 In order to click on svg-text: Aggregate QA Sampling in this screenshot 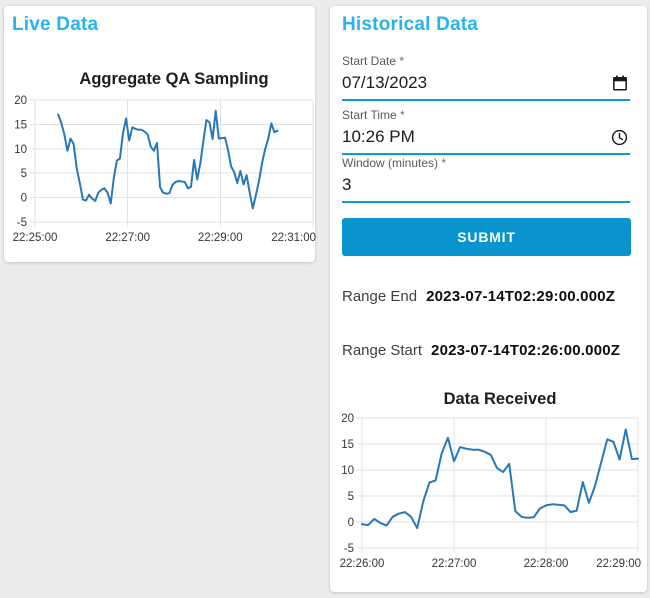, I will do `click(173, 79)`.